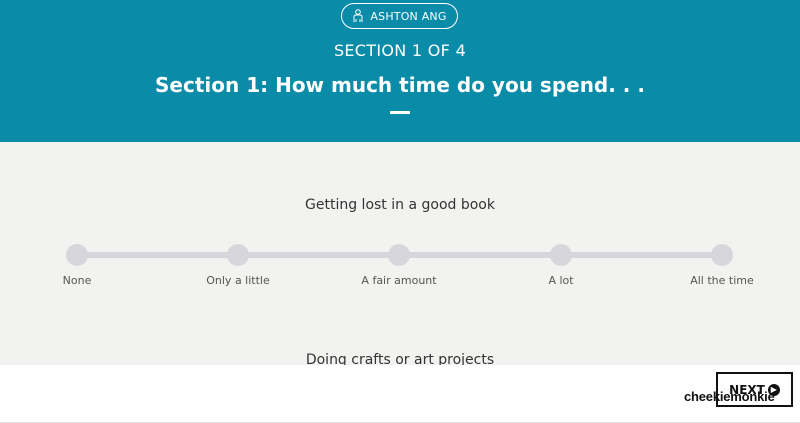 This screenshot has height=423, width=800. I want to click on slider-stop-all-the-time, so click(722, 255).